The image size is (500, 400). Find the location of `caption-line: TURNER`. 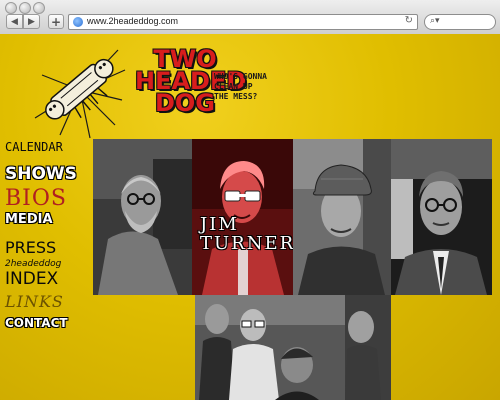

caption-line: TURNER is located at coordinates (246, 243).